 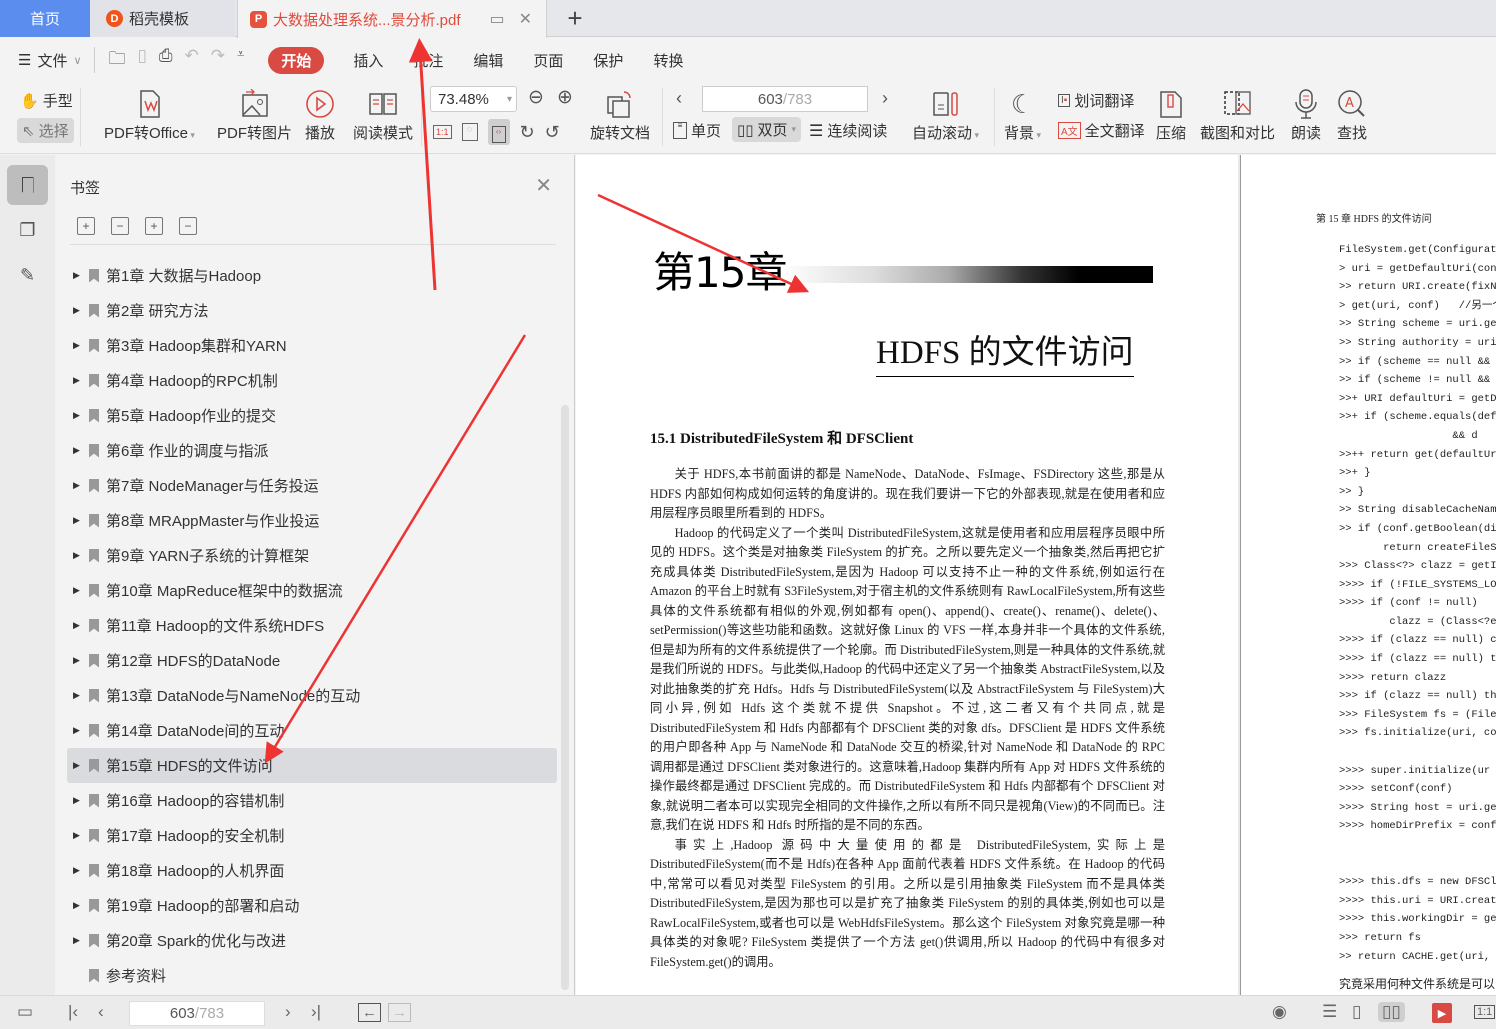 What do you see at coordinates (240, 60) in the screenshot?
I see `customize-dropdown-icon: ⩡` at bounding box center [240, 60].